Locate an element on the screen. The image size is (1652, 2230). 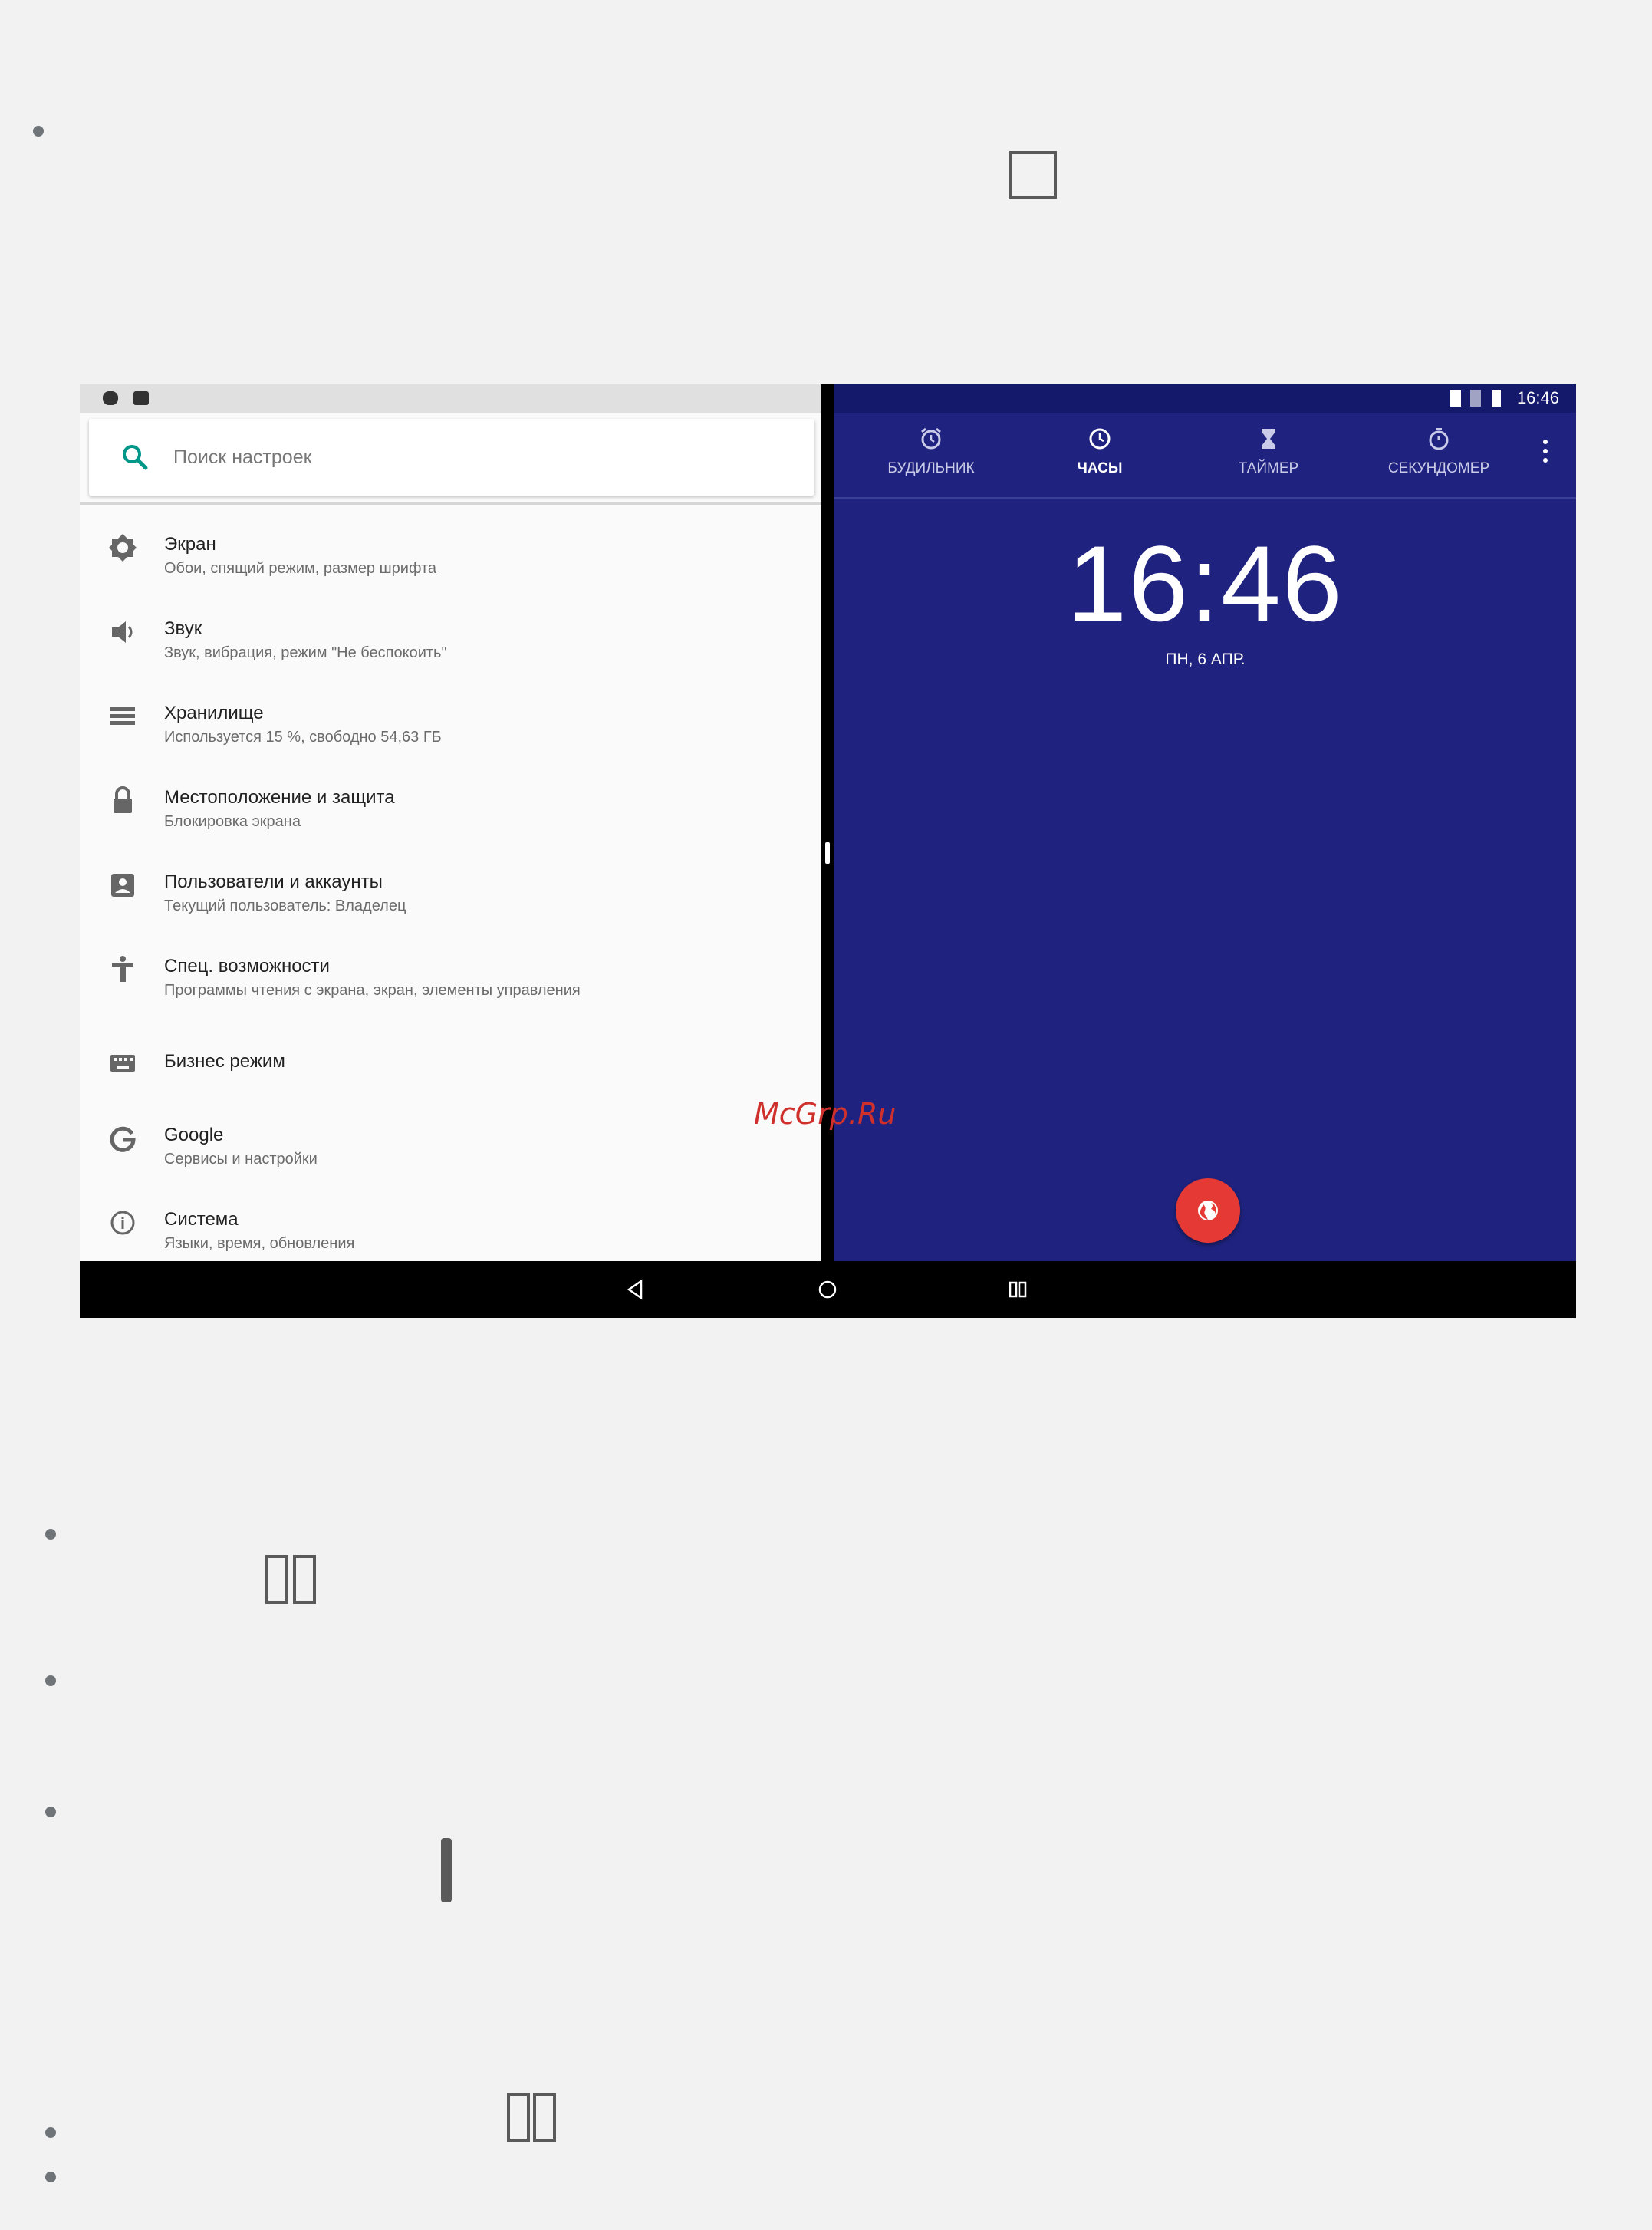
divider-bar-icon is located at coordinates (446, 1870).